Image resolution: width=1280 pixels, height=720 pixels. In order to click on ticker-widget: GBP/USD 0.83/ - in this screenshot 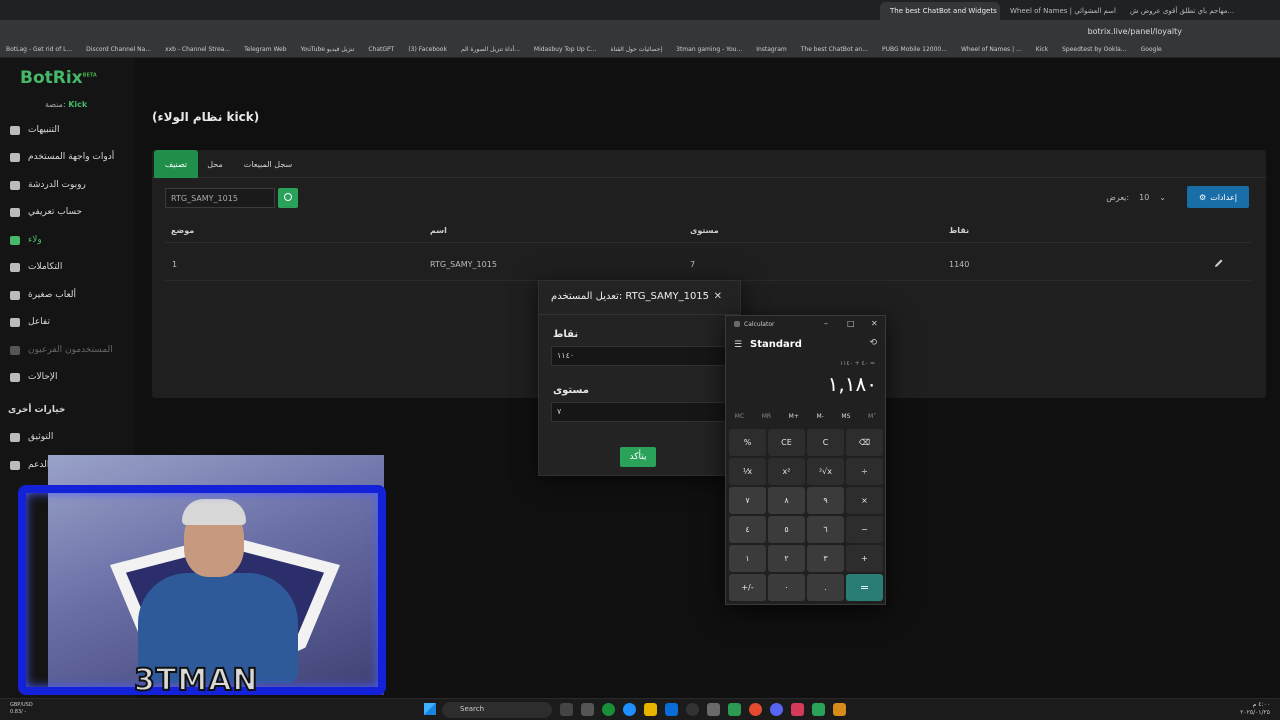, I will do `click(21, 709)`.